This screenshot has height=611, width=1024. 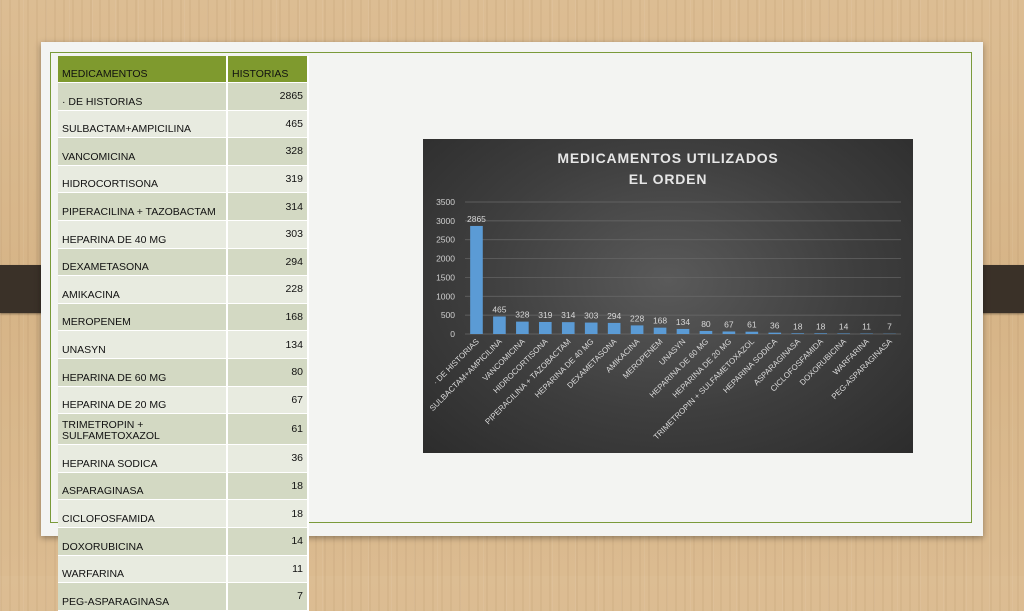 I want to click on row-medication-name: AMIKACINA, so click(x=142, y=290).